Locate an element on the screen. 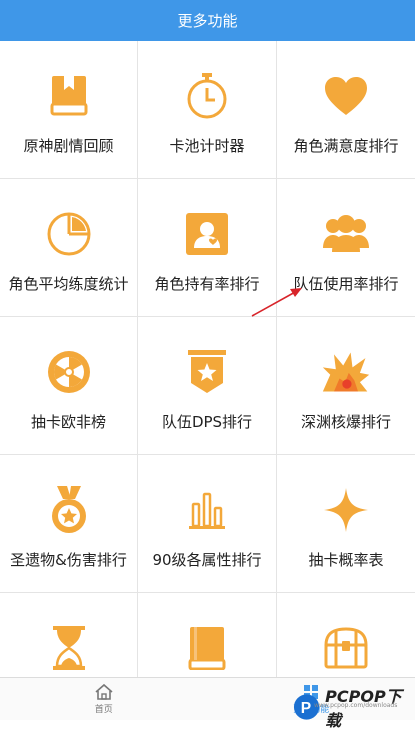  feature-tile: 90级各属性排行 is located at coordinates (207, 524).